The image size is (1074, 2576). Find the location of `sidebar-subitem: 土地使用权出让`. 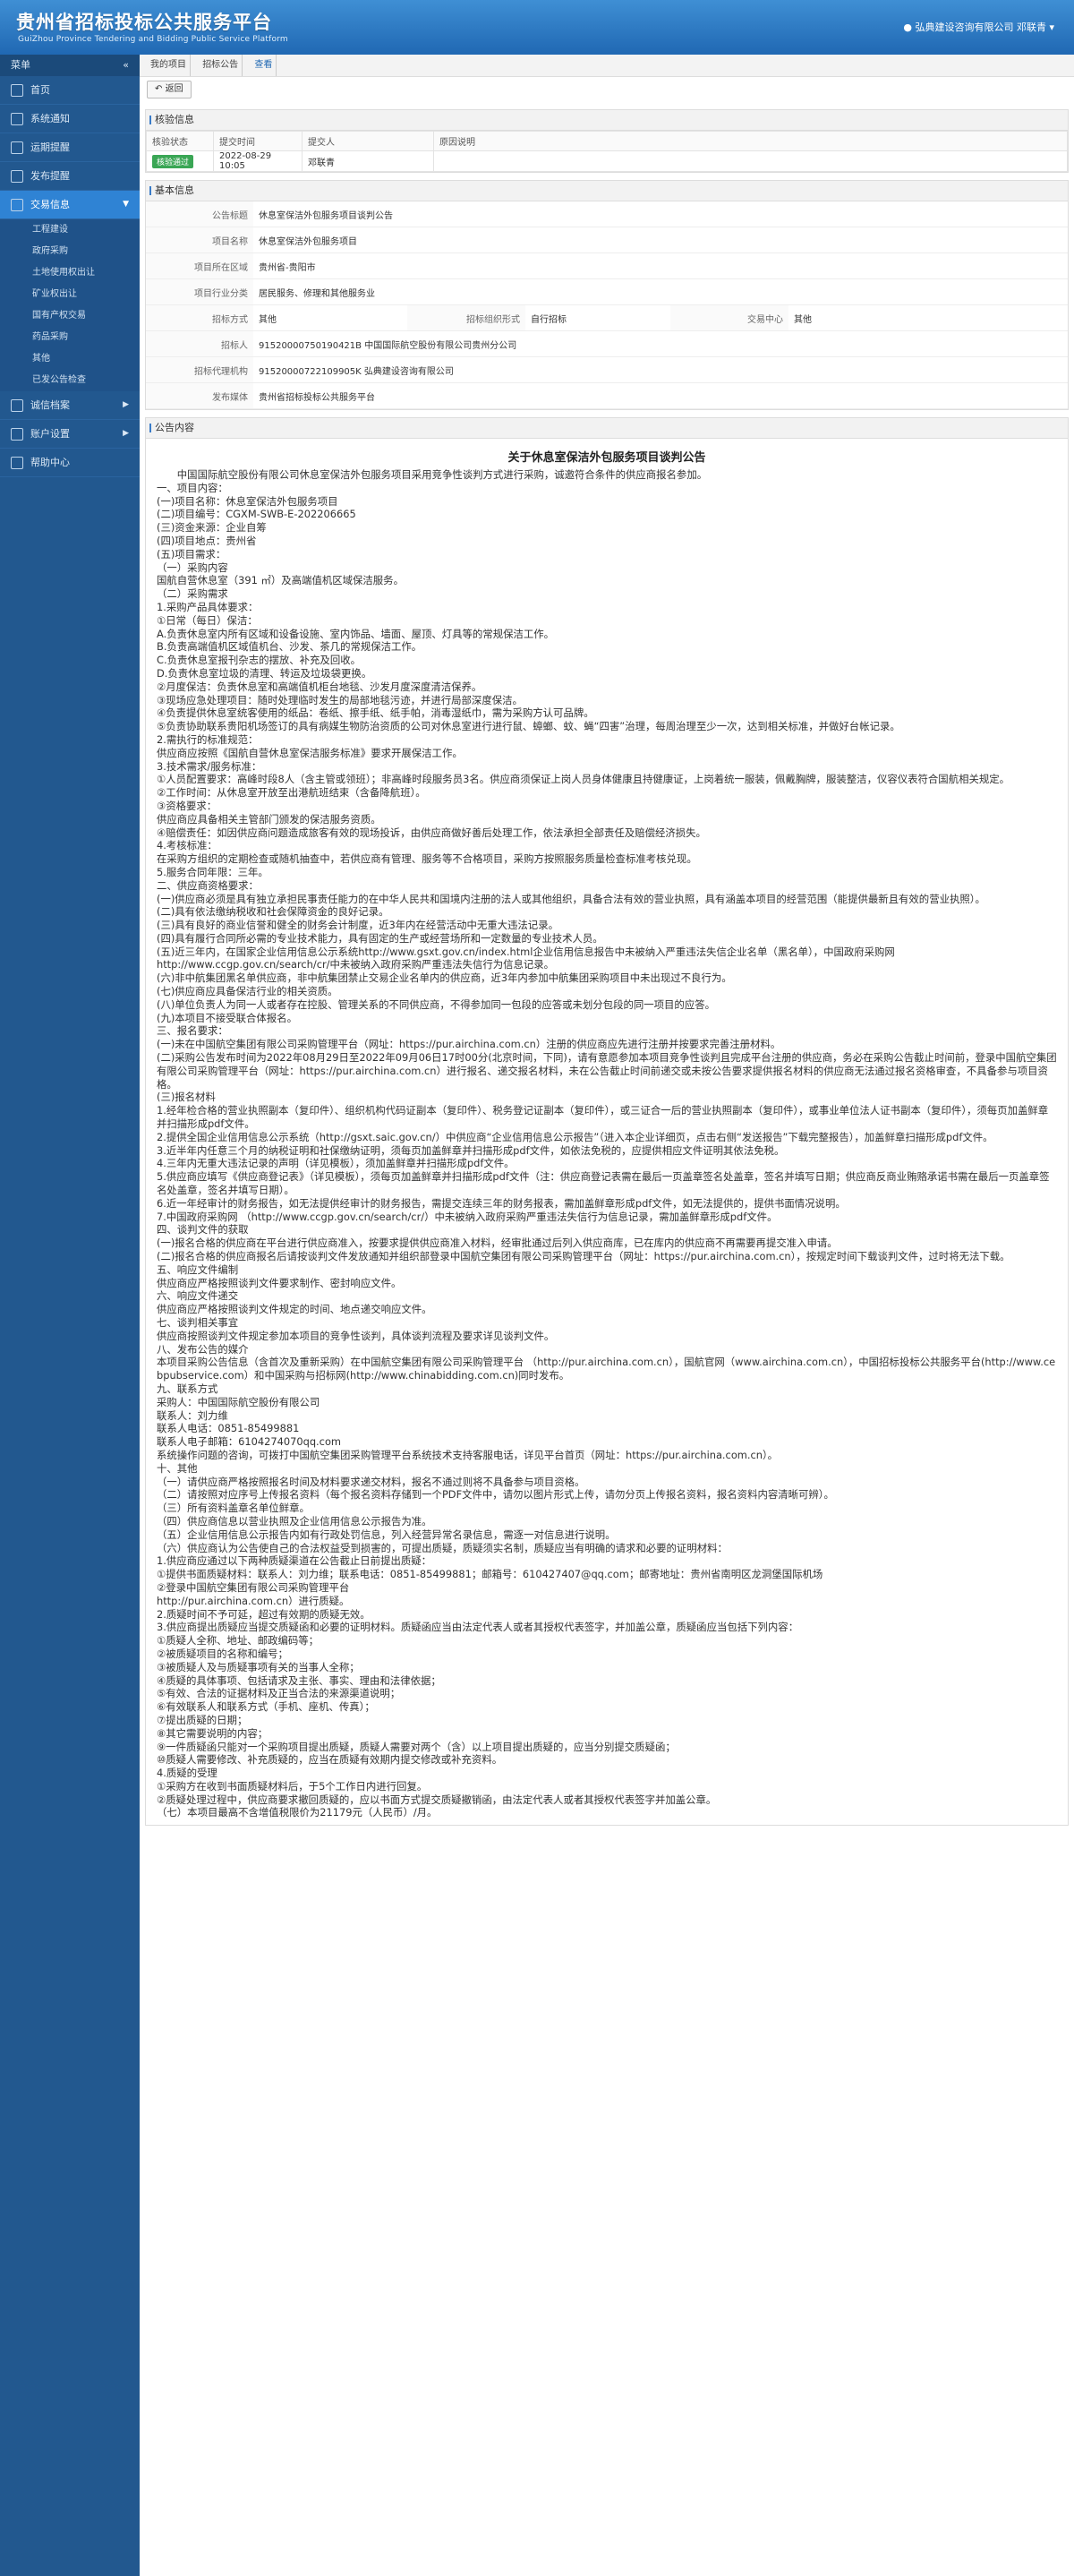

sidebar-subitem: 土地使用权出让 is located at coordinates (70, 273).